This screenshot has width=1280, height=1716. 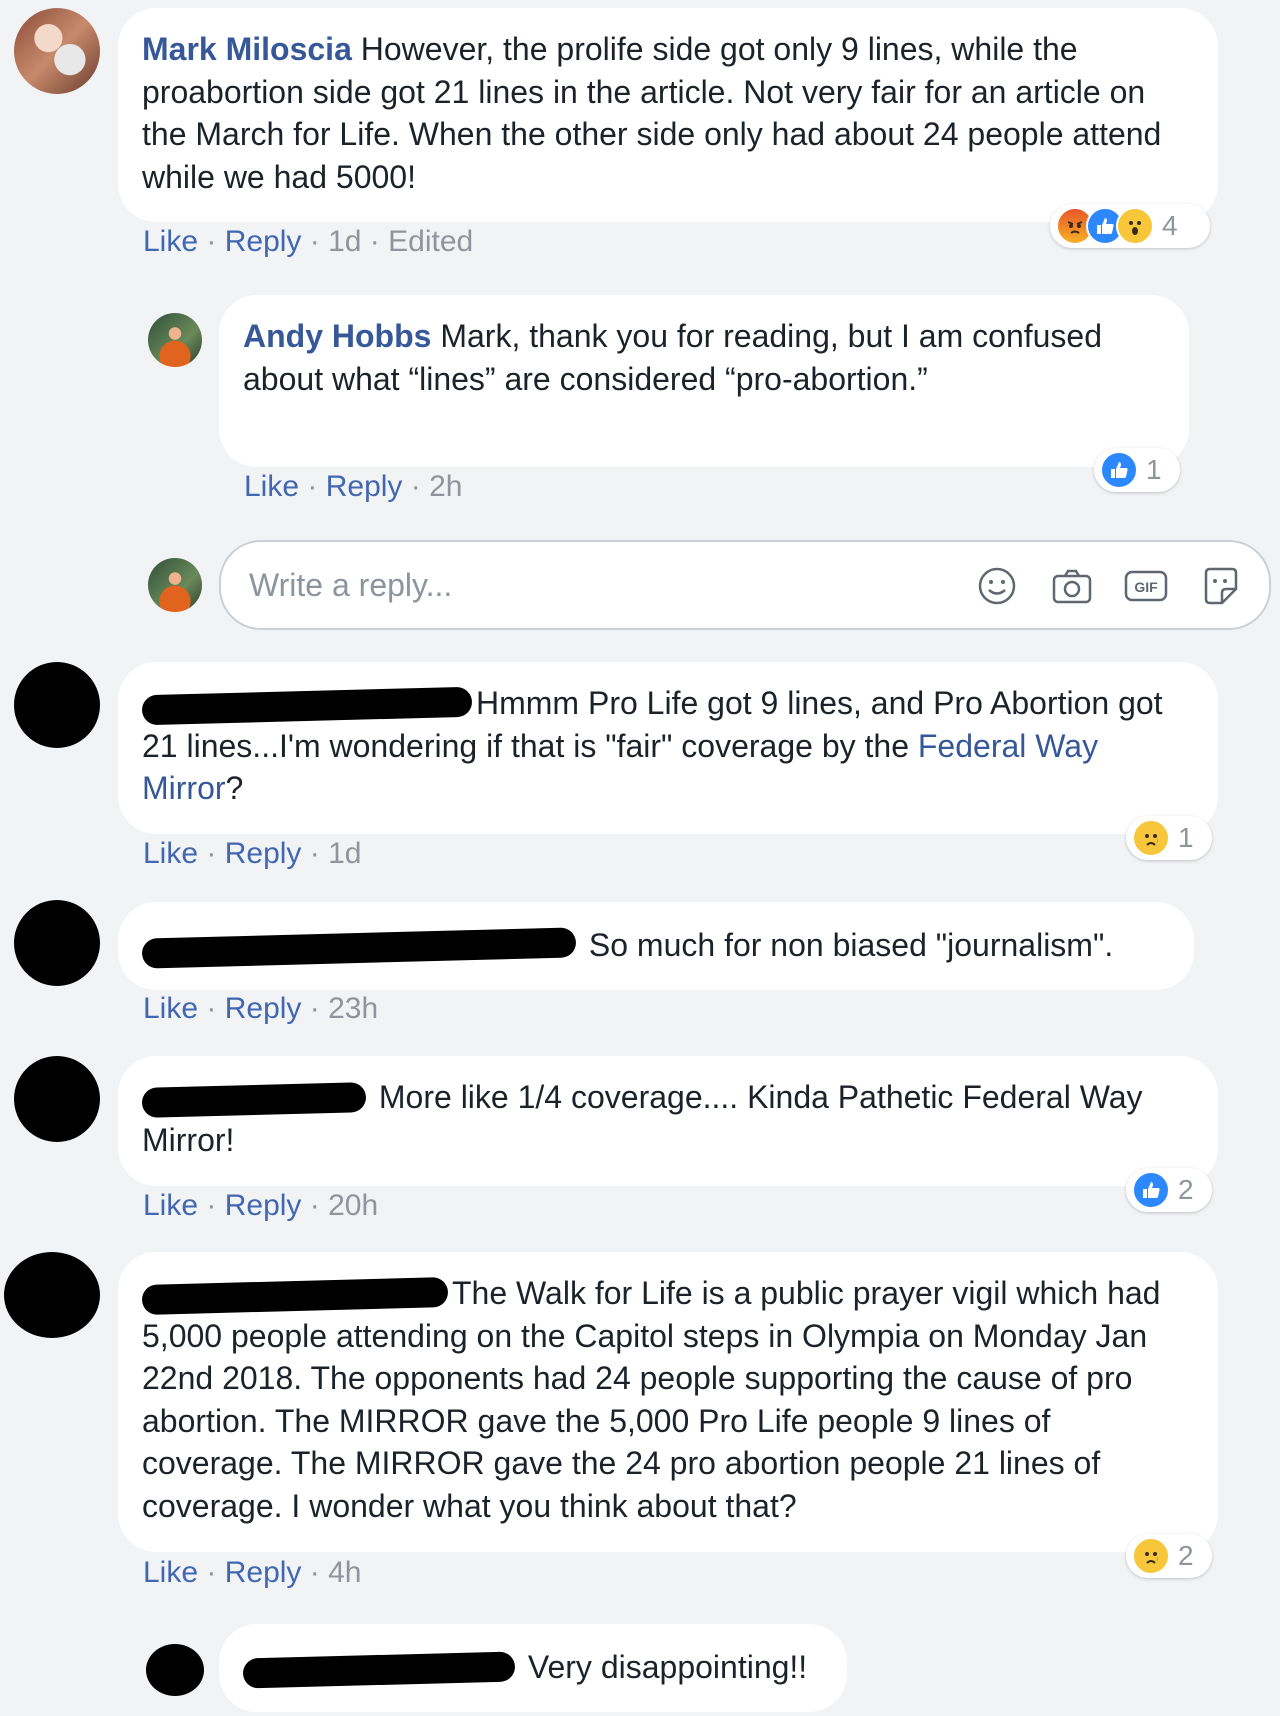 I want to click on comment-bubble: So much for non biased "journalism"., so click(x=656, y=946).